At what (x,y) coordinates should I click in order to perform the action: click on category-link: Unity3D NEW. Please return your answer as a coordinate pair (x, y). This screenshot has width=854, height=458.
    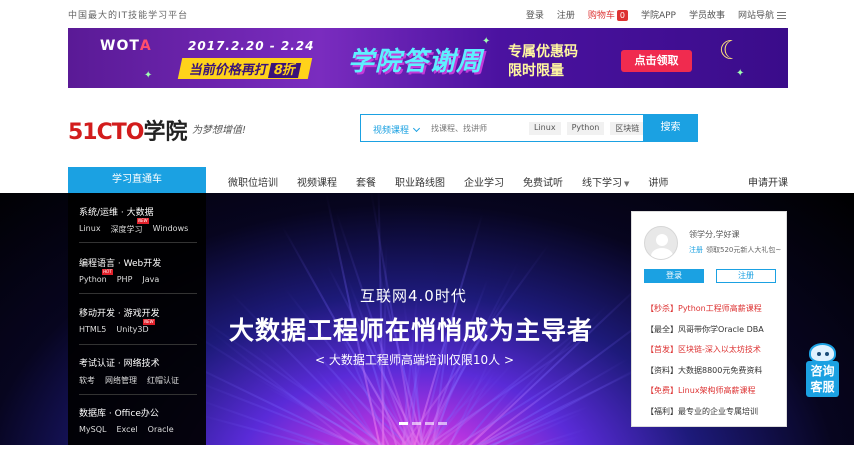
    Looking at the image, I should click on (132, 329).